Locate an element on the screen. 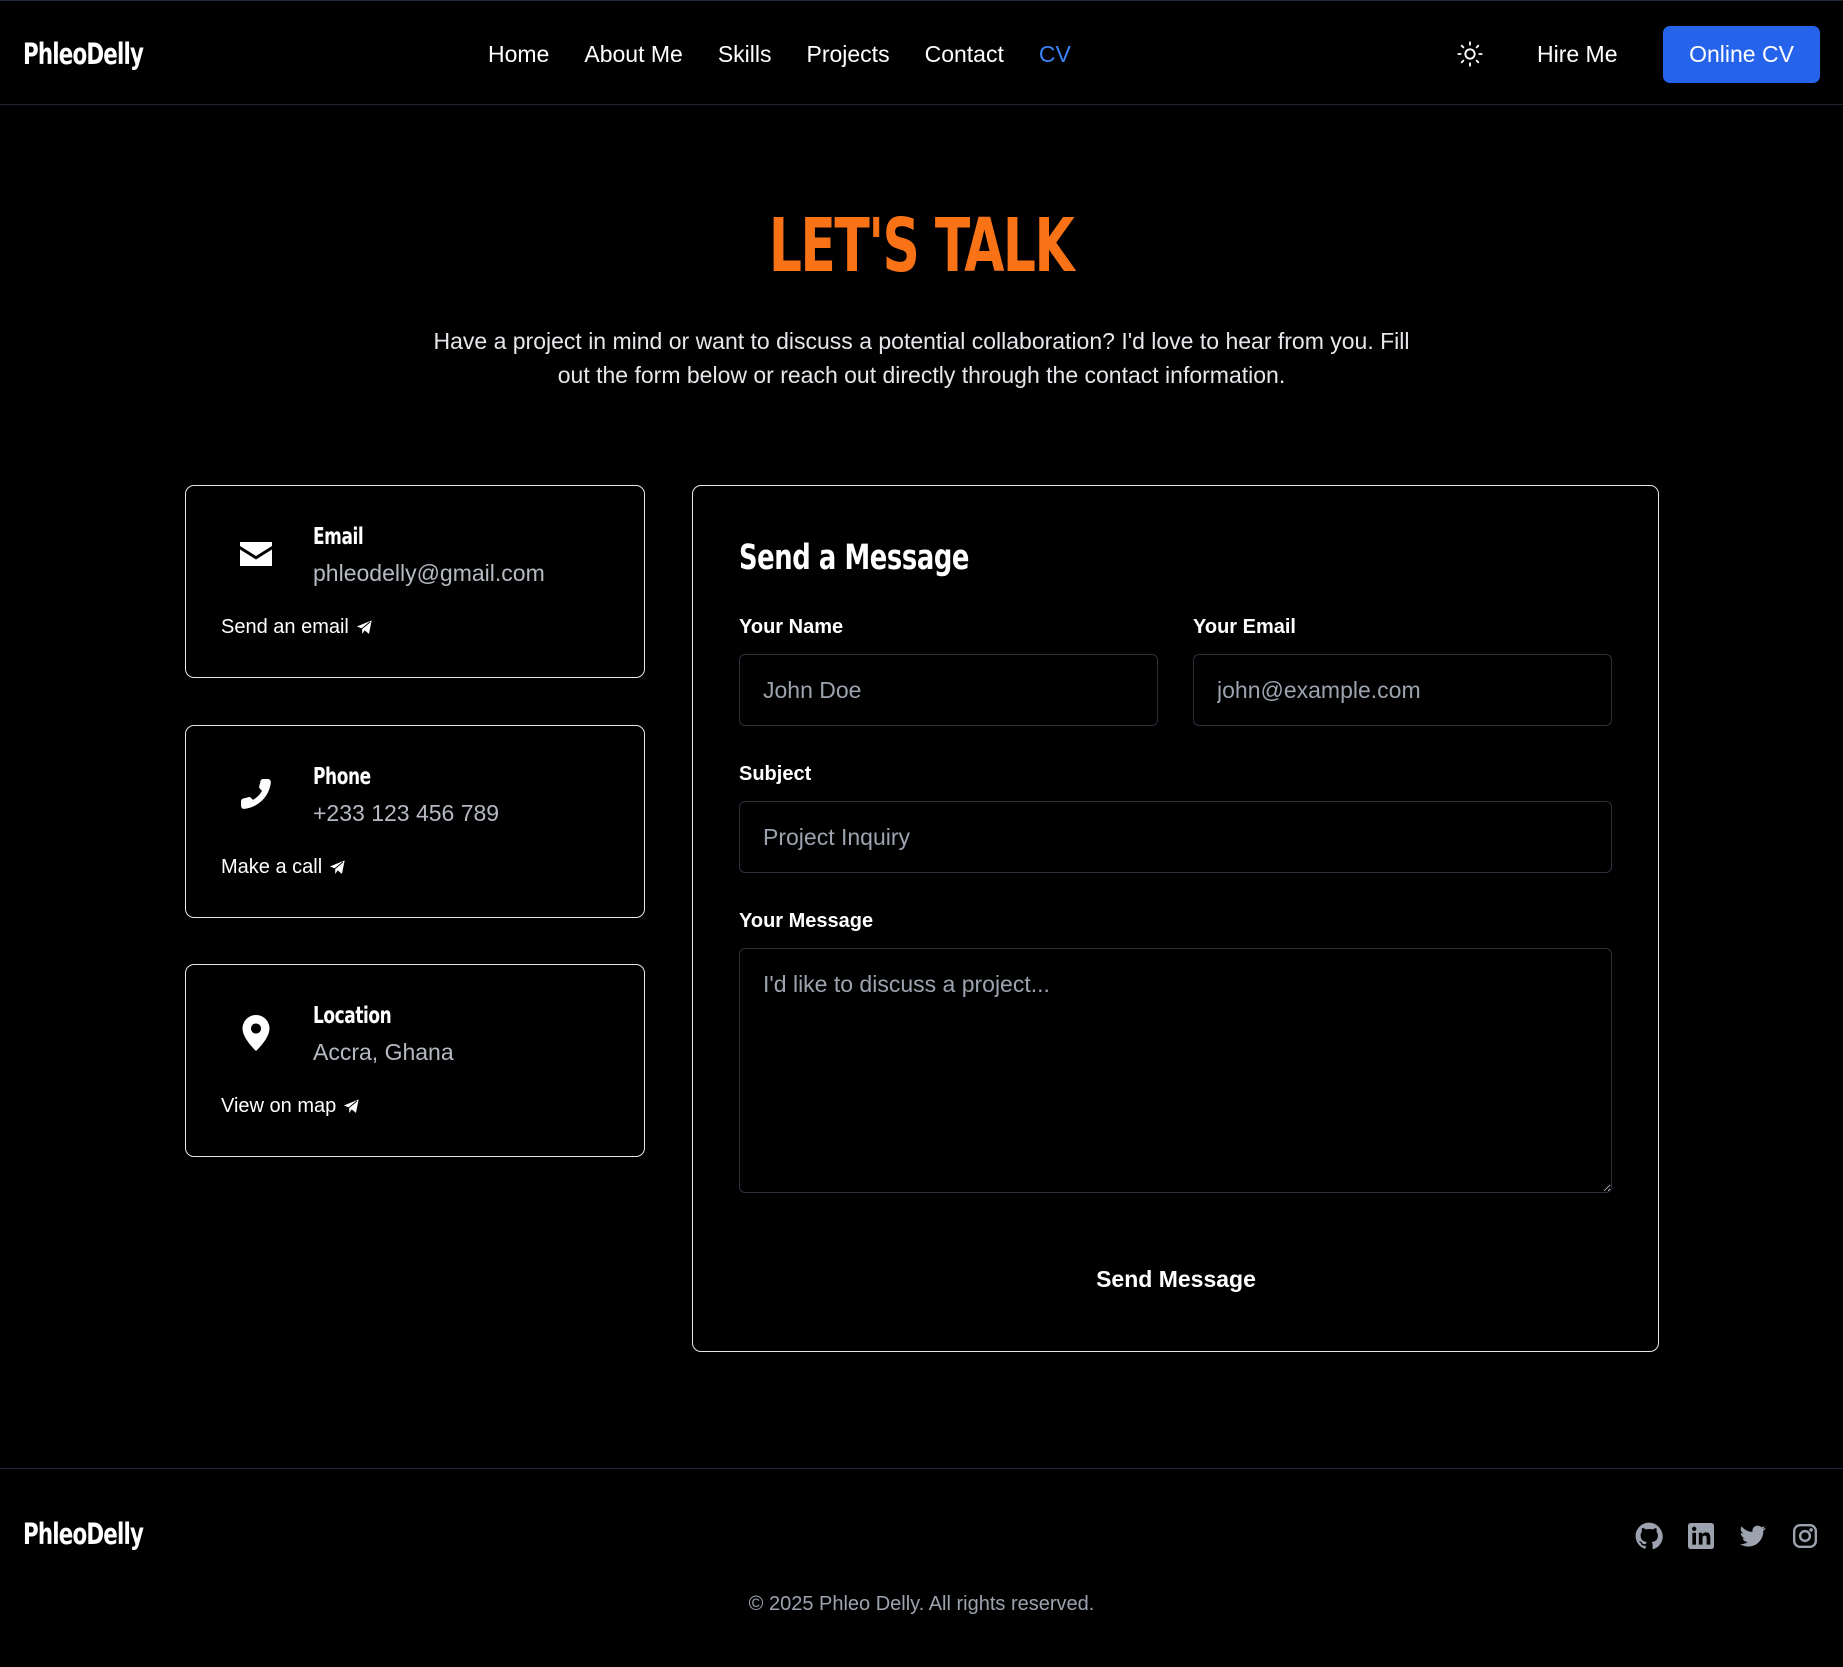  name-input is located at coordinates (948, 690).